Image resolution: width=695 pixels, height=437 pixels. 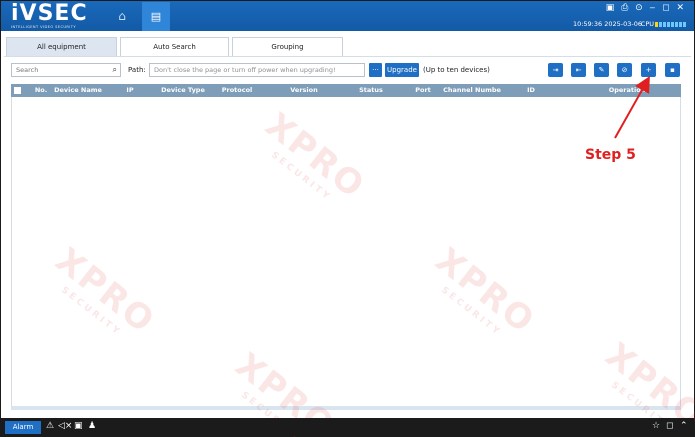 I want to click on step-annotation-label: Step 5, so click(x=610, y=155).